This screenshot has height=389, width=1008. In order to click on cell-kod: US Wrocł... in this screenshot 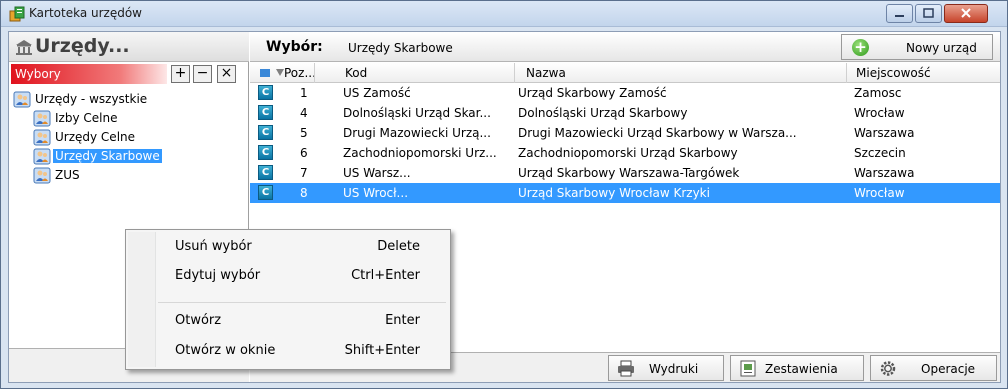, I will do `click(376, 193)`.